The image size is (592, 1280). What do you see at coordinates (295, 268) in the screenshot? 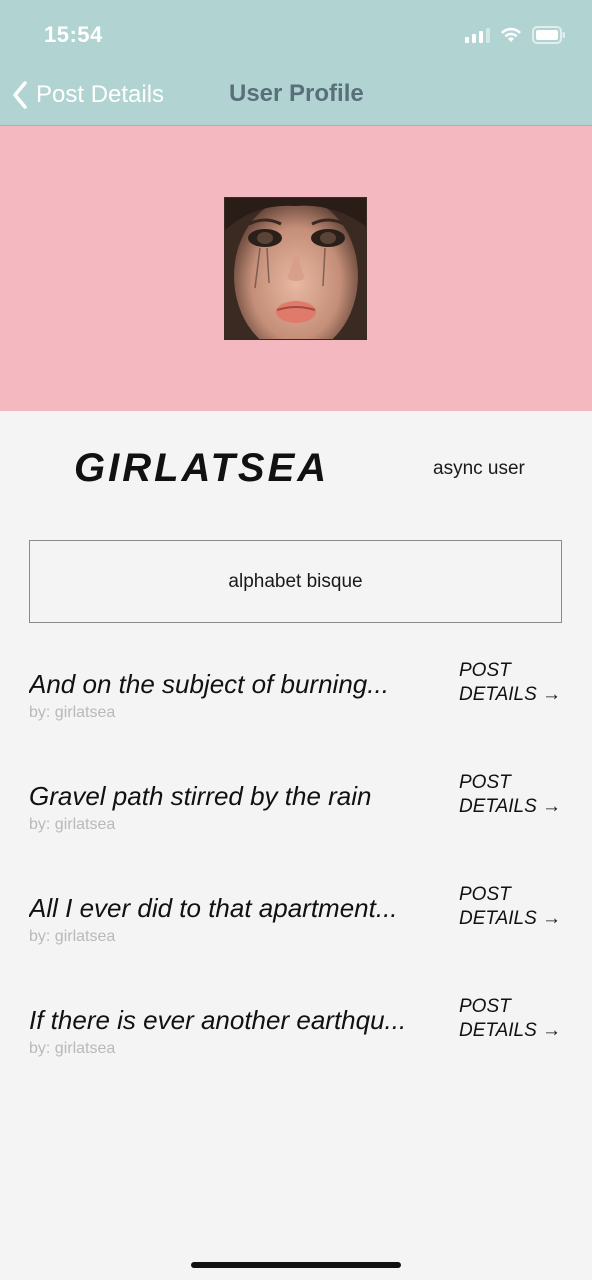
I see `avatar-photo` at bounding box center [295, 268].